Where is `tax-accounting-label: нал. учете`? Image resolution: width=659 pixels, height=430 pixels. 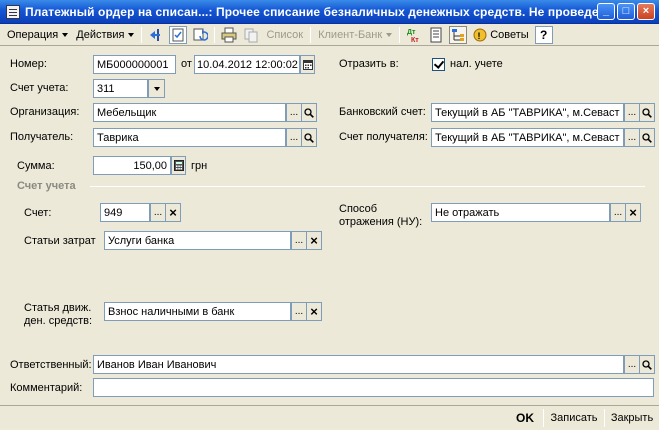 tax-accounting-label: нал. учете is located at coordinates (476, 64).